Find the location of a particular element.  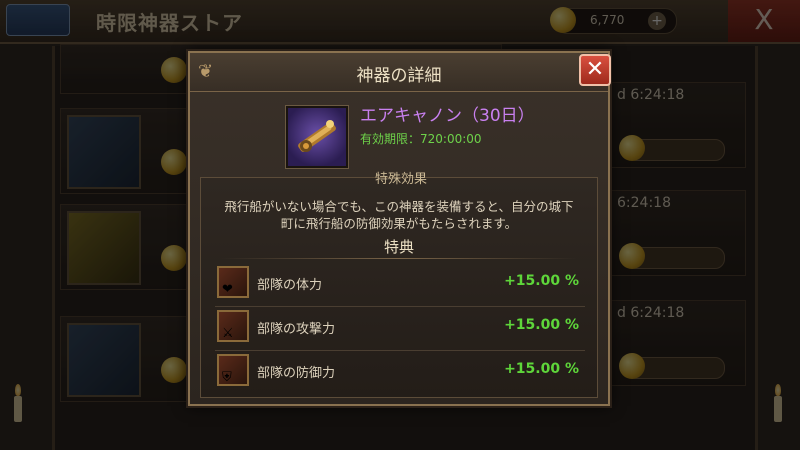

modal-header: ❦ 神器の詳細 is located at coordinates (399, 72).